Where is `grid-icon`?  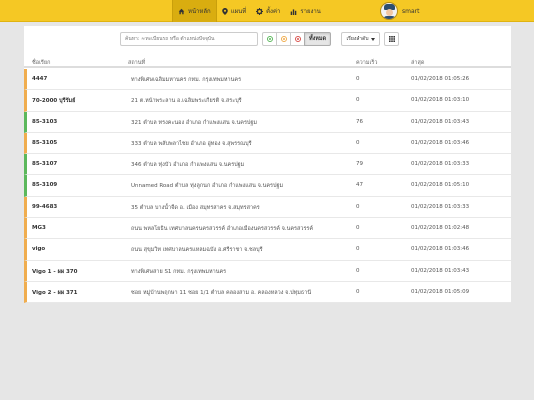
grid-icon is located at coordinates (391, 39).